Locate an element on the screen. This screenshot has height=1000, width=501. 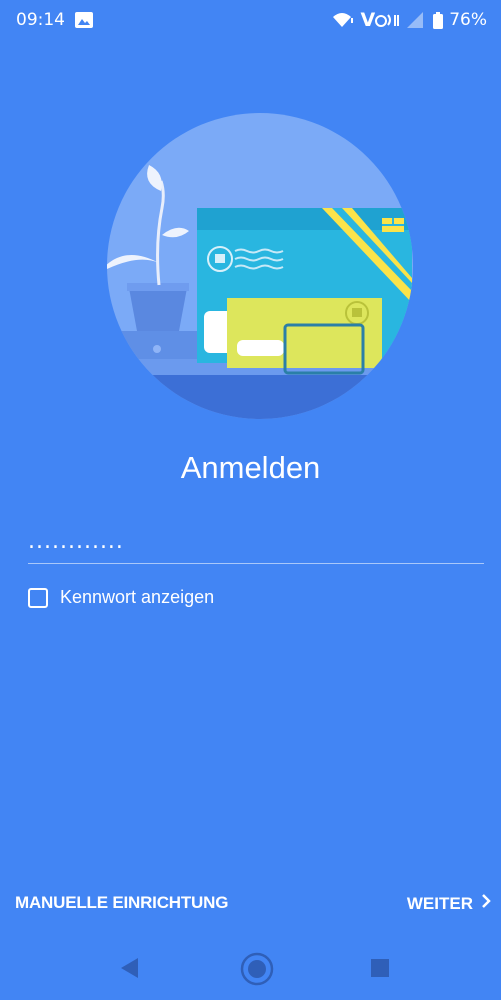
next-button: WEITER is located at coordinates (449, 903).